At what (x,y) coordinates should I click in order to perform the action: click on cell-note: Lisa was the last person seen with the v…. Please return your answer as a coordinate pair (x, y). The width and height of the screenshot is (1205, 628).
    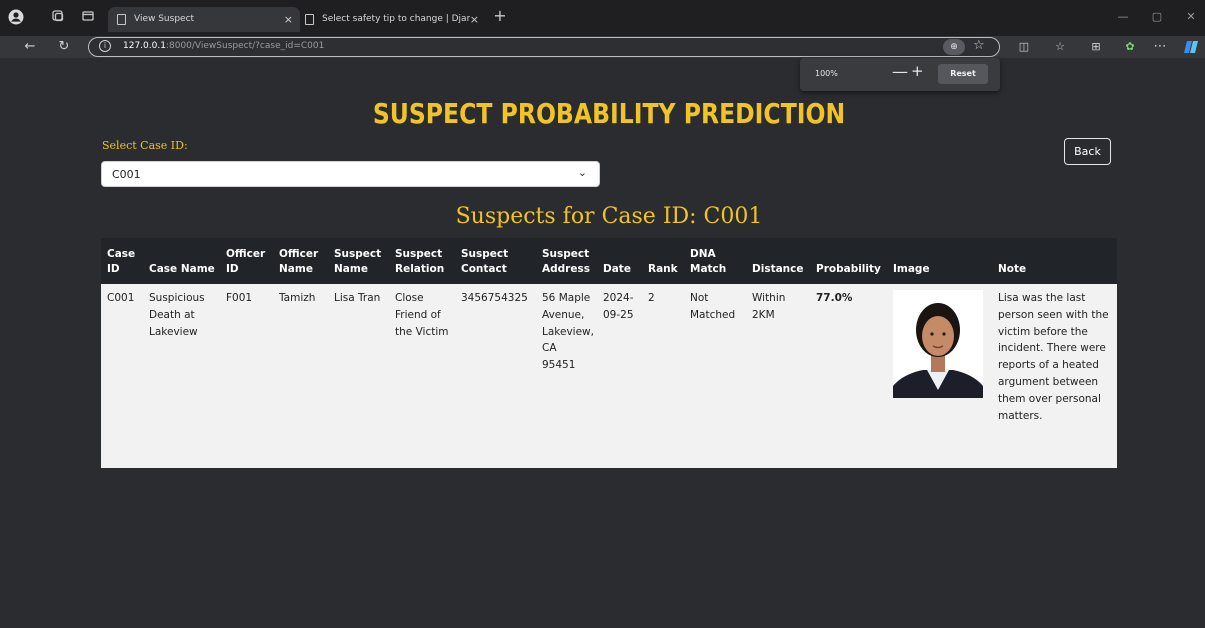
    Looking at the image, I should click on (1053, 357).